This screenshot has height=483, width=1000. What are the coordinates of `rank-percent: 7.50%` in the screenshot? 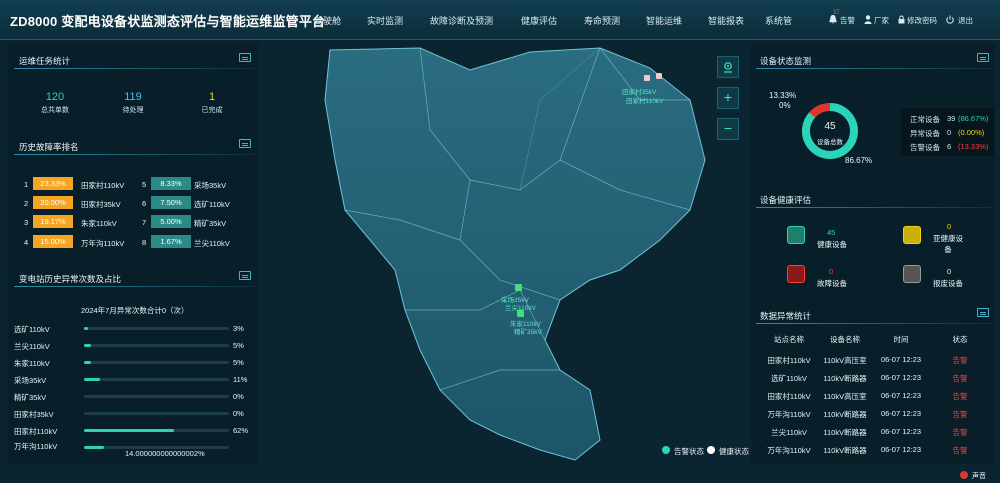 It's located at (171, 202).